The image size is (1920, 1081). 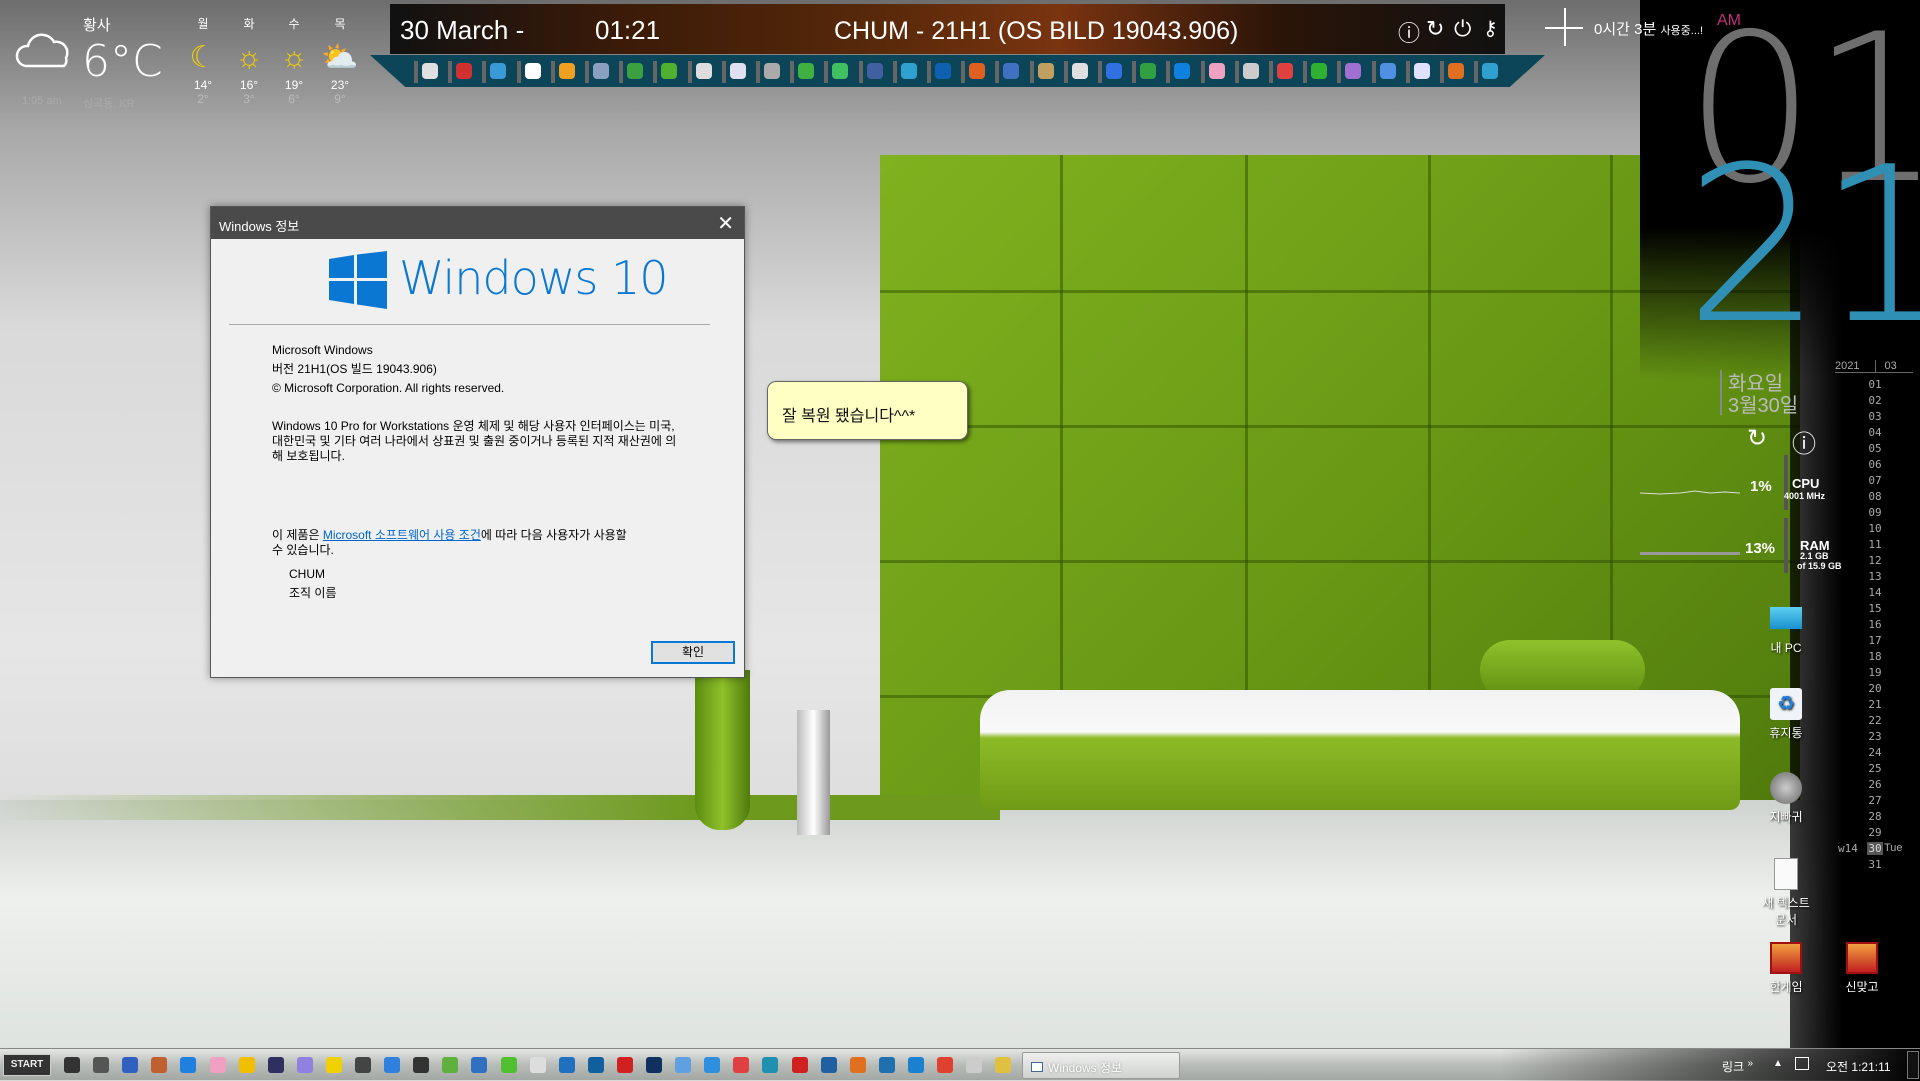 What do you see at coordinates (402, 535) in the screenshot?
I see `license-terms-link: Microsoft 소프트웨어 사용 조건` at bounding box center [402, 535].